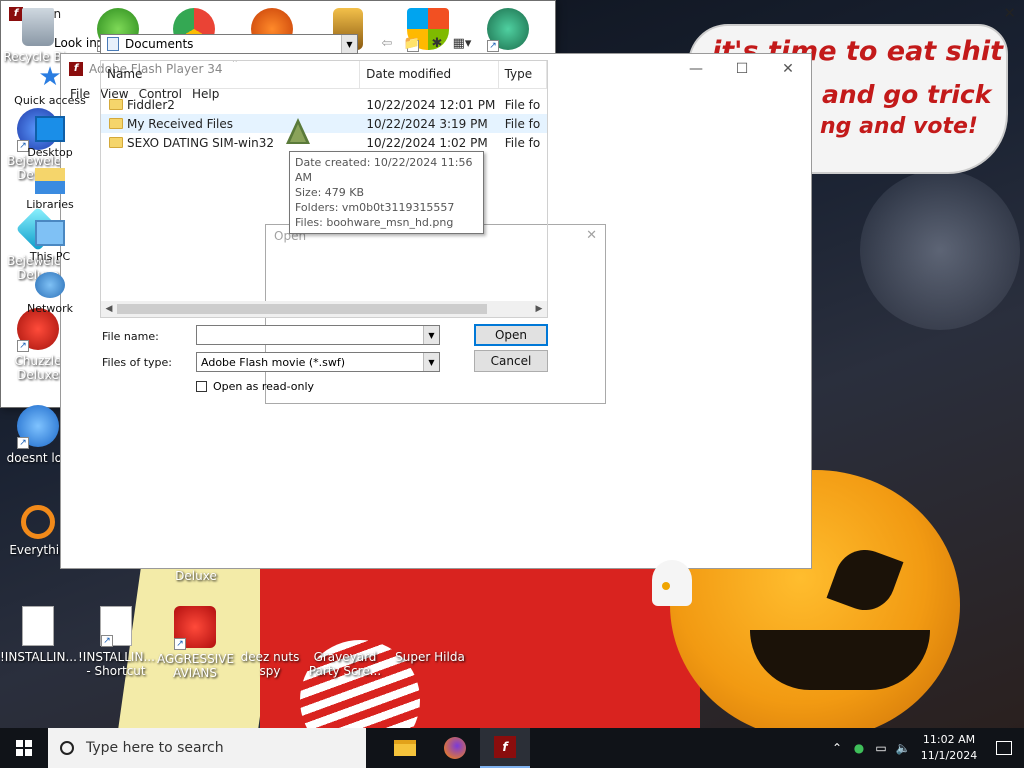 This screenshot has width=1024, height=768. Describe the element at coordinates (330, 192) in the screenshot. I see `tooltip-line: Size: 479 KB` at that location.